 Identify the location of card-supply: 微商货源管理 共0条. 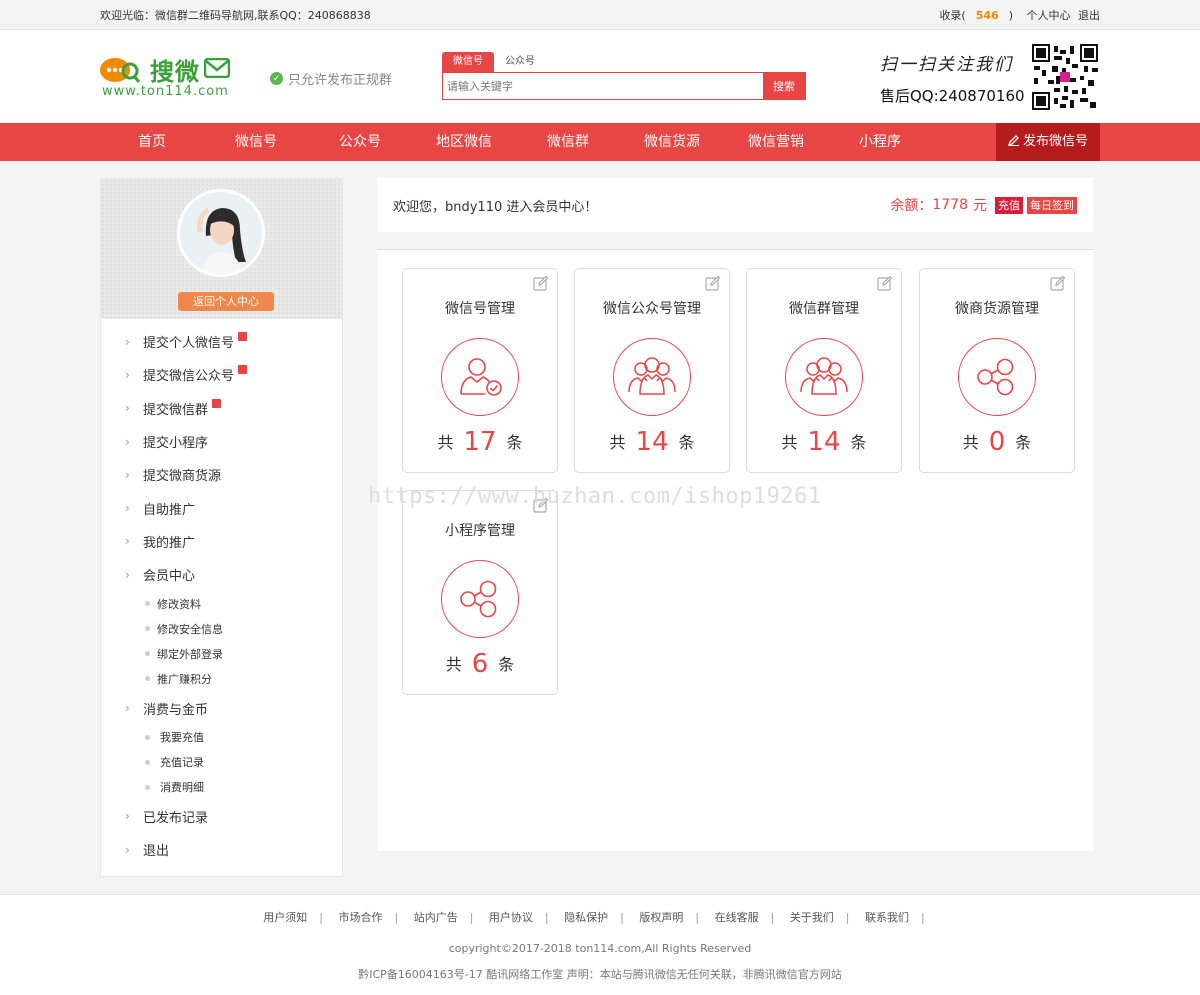
(997, 370).